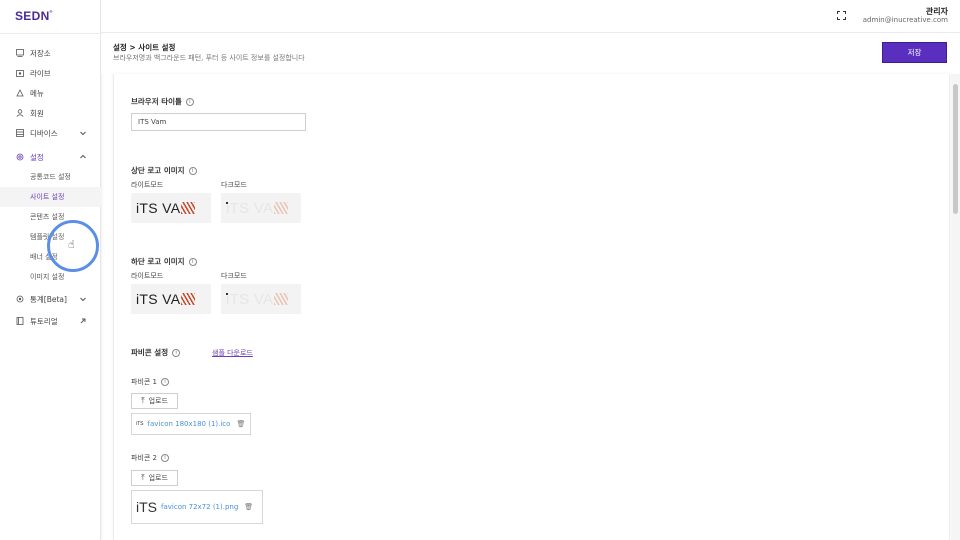  What do you see at coordinates (146, 507) in the screenshot?
I see `favicon2-thumb: iTS` at bounding box center [146, 507].